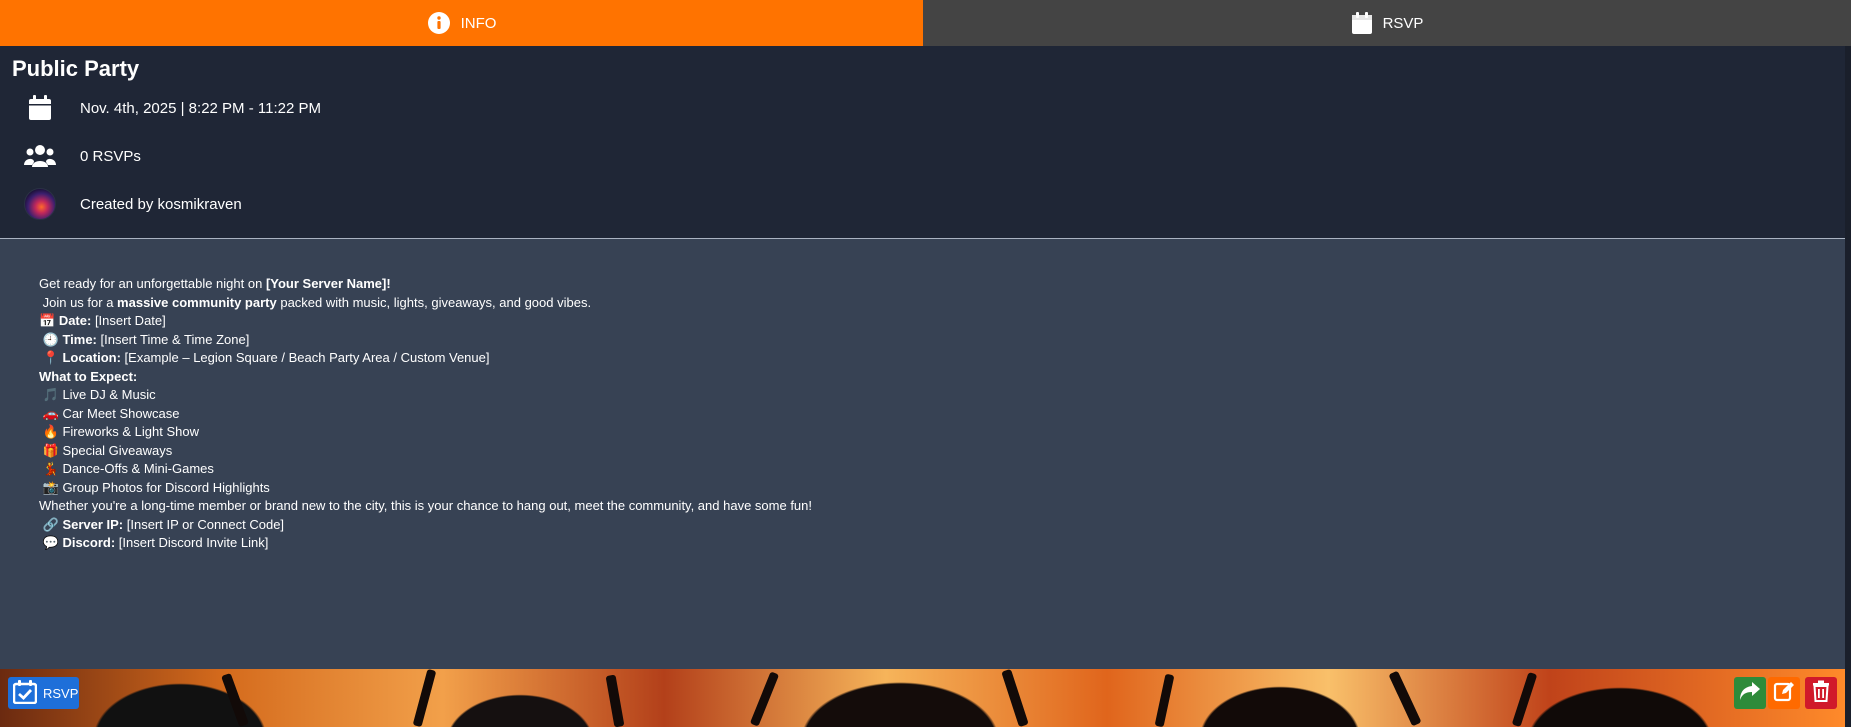 The height and width of the screenshot is (727, 1851). Describe the element at coordinates (102, 320) in the screenshot. I see `description-date: 📅 Date: [Insert Date]` at that location.